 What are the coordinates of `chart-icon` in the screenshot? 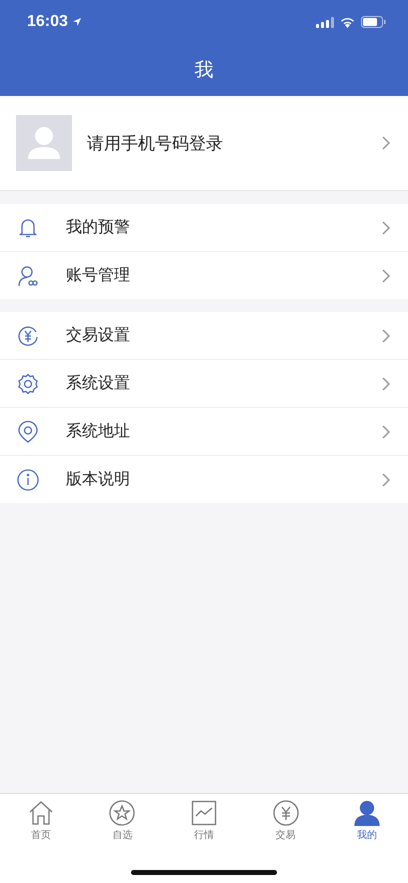 It's located at (203, 813).